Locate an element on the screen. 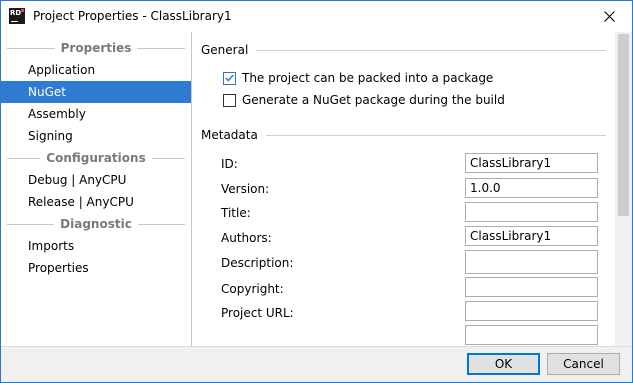  vertical-scrollbar is located at coordinates (623, 189).